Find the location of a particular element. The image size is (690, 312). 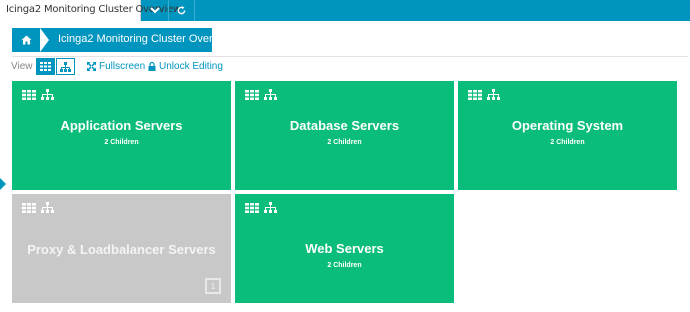

tree-view-button is located at coordinates (65, 66).